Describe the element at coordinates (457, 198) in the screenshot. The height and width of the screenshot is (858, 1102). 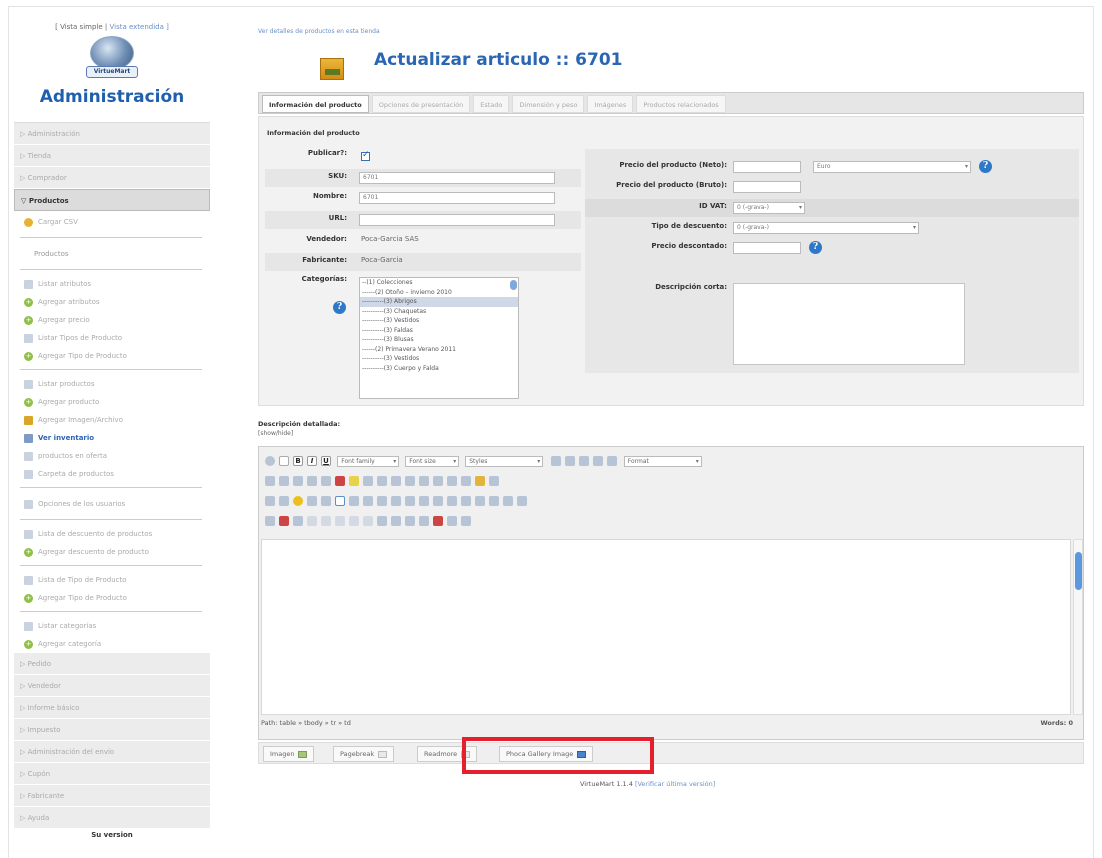
I see `name-input: 6701` at that location.